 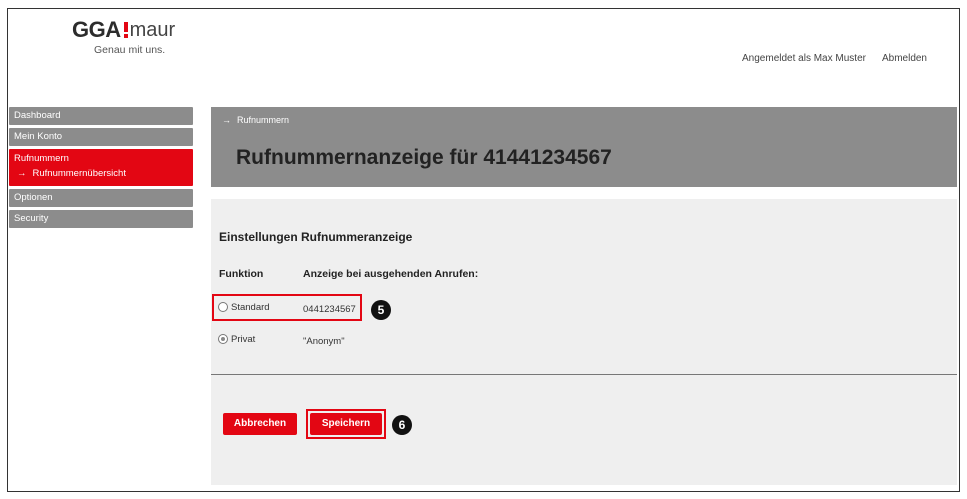 What do you see at coordinates (904, 58) in the screenshot?
I see `logout-link: Abmelden` at bounding box center [904, 58].